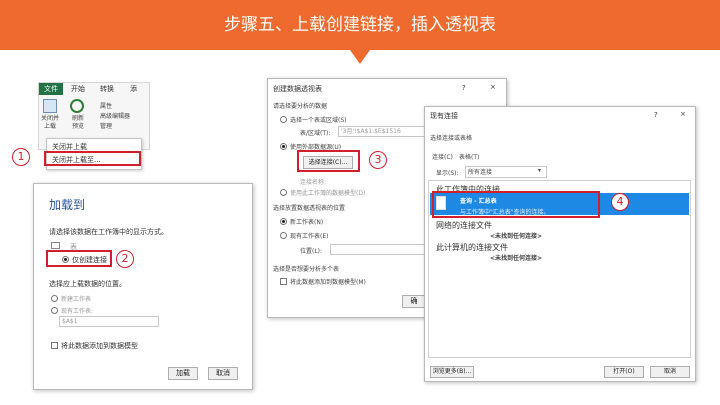 The image size is (720, 405). What do you see at coordinates (50, 106) in the screenshot?
I see `close-load-icon` at bounding box center [50, 106].